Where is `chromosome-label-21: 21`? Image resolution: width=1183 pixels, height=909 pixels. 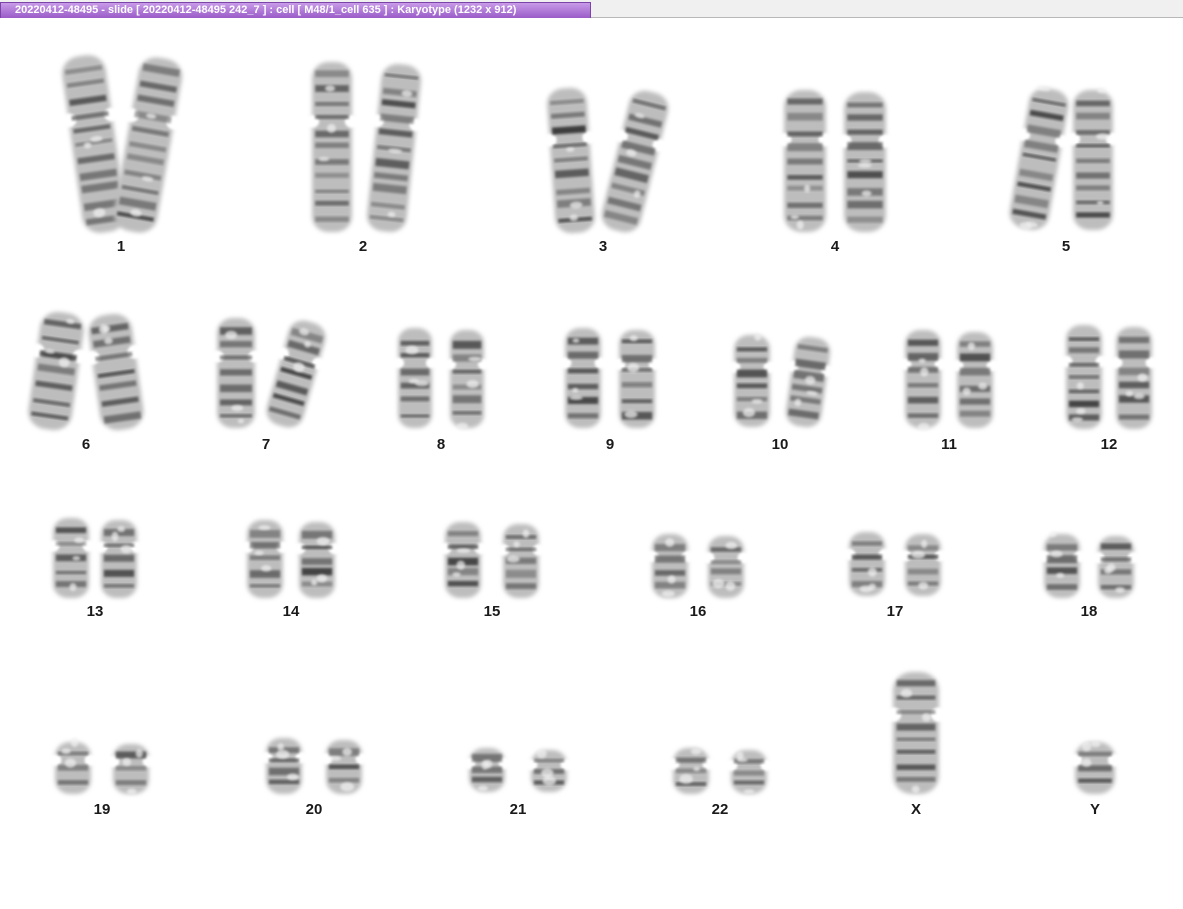
chromosome-label-21: 21 is located at coordinates (518, 809).